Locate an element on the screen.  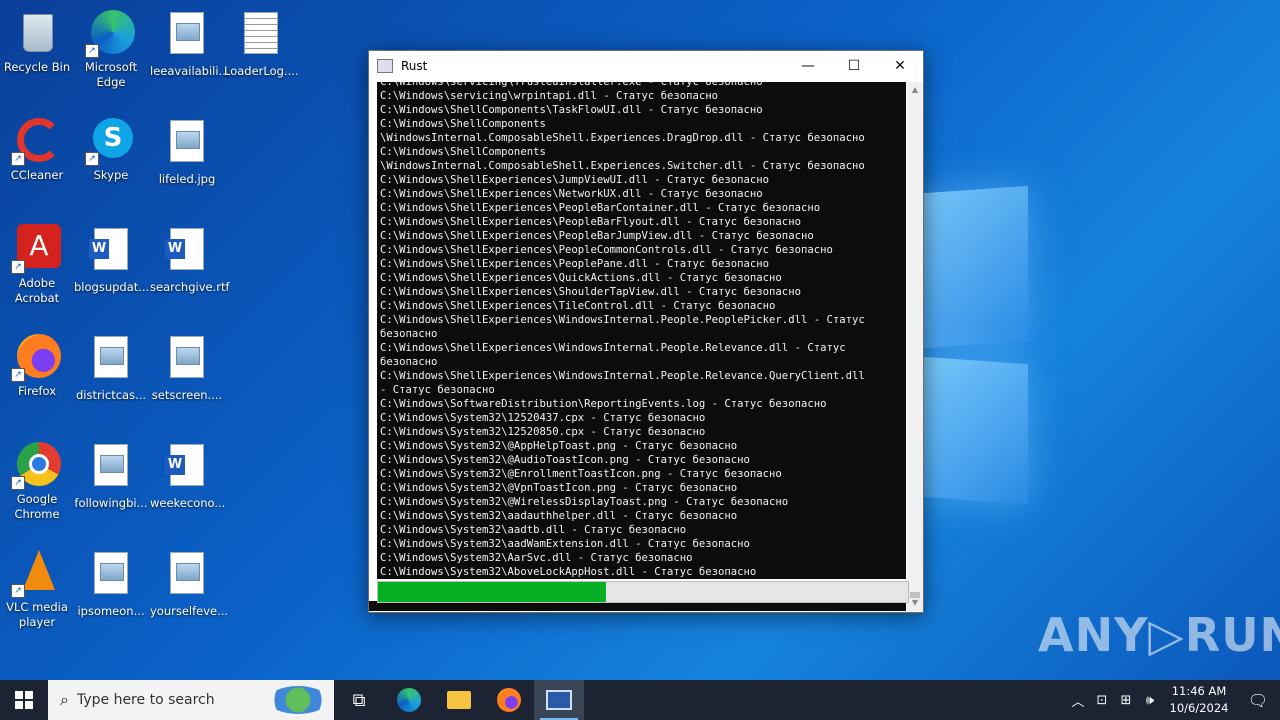
desktop-icon-lifeled: lifeled.jpg is located at coordinates (187, 151).